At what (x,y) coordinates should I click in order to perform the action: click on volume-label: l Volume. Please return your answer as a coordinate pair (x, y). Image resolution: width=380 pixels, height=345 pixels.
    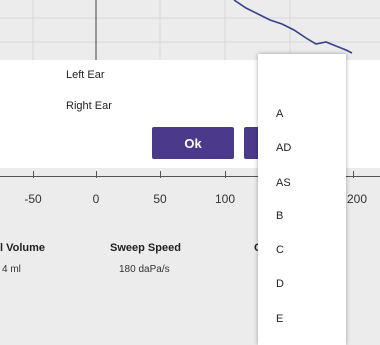
    Looking at the image, I should click on (23, 248).